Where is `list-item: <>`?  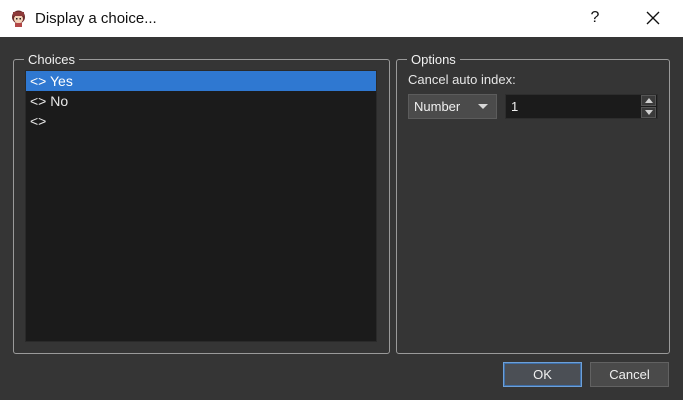
list-item: <> is located at coordinates (201, 121).